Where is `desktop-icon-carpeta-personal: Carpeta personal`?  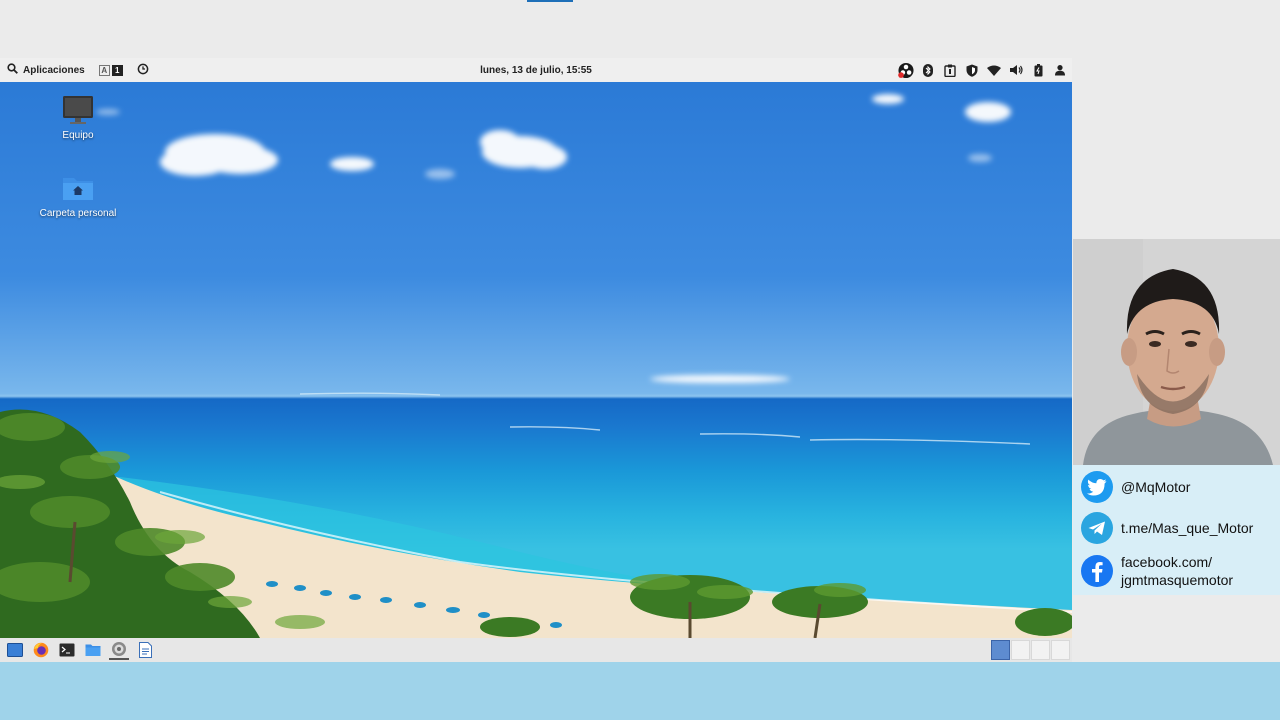 desktop-icon-carpeta-personal: Carpeta personal is located at coordinates (78, 196).